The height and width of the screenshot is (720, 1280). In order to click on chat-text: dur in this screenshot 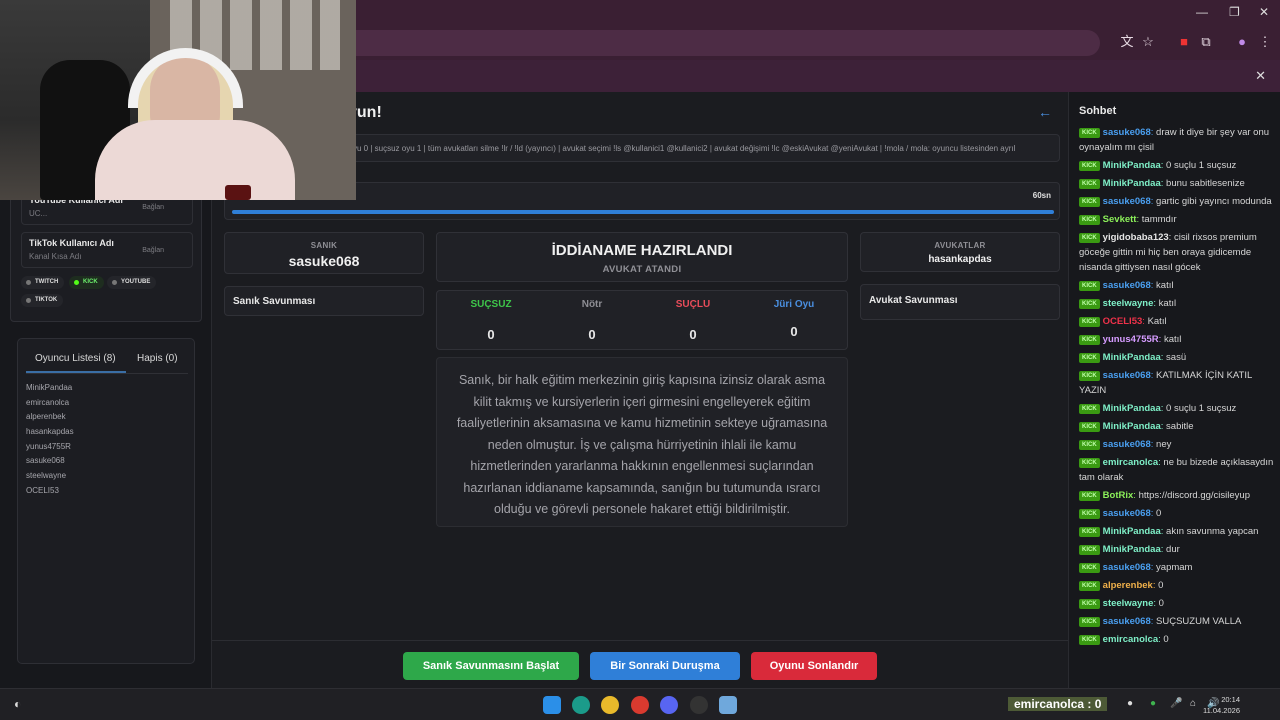, I will do `click(1173, 549)`.